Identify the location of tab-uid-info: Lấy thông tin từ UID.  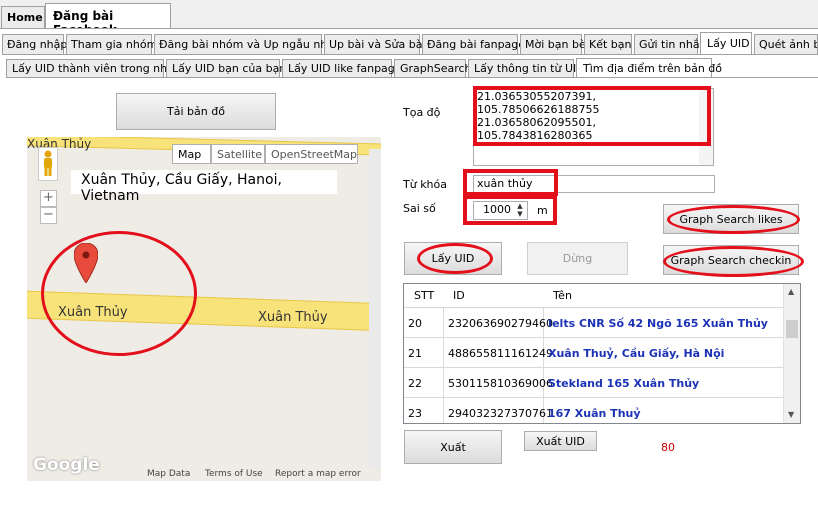
(526, 68).